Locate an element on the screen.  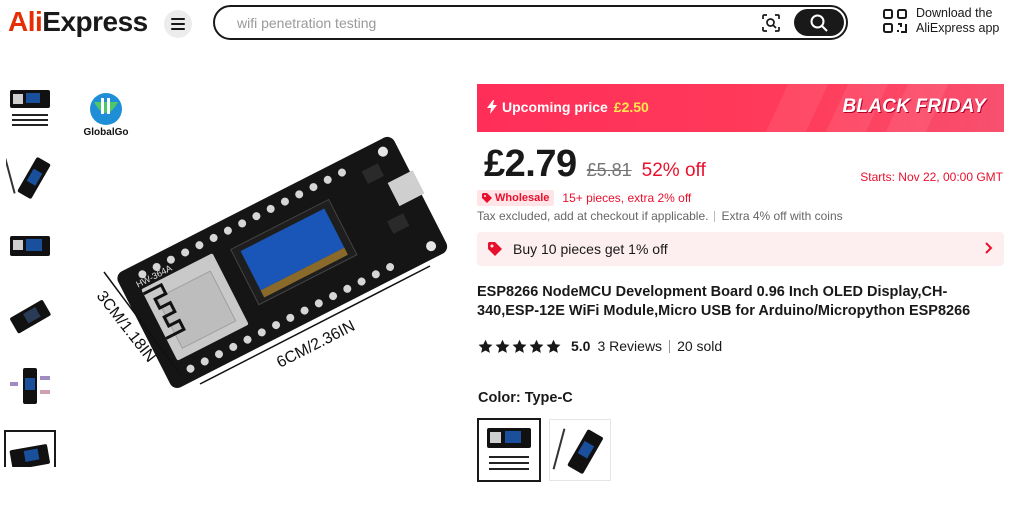
wholesale-badge: Wholesale is located at coordinates (516, 198).